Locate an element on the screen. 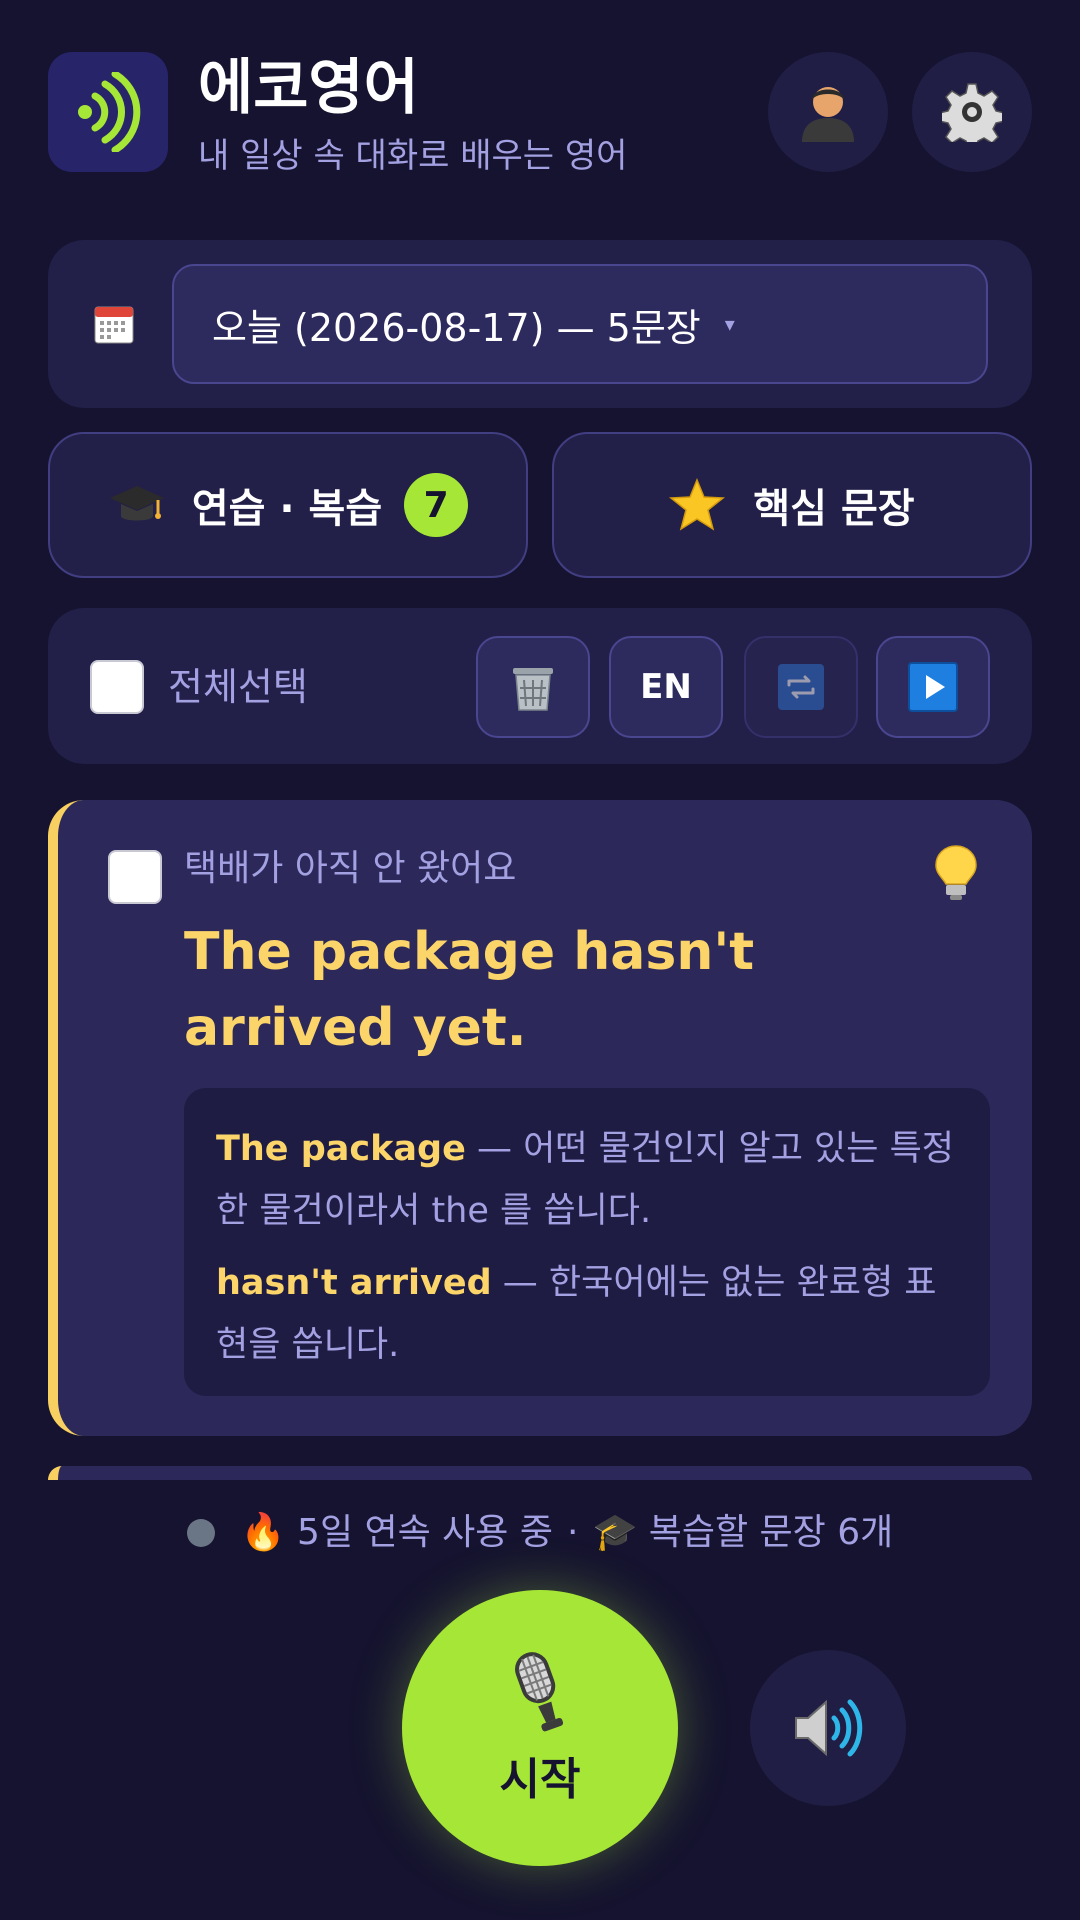  toolbar: 전체선택 EN is located at coordinates (540, 686).